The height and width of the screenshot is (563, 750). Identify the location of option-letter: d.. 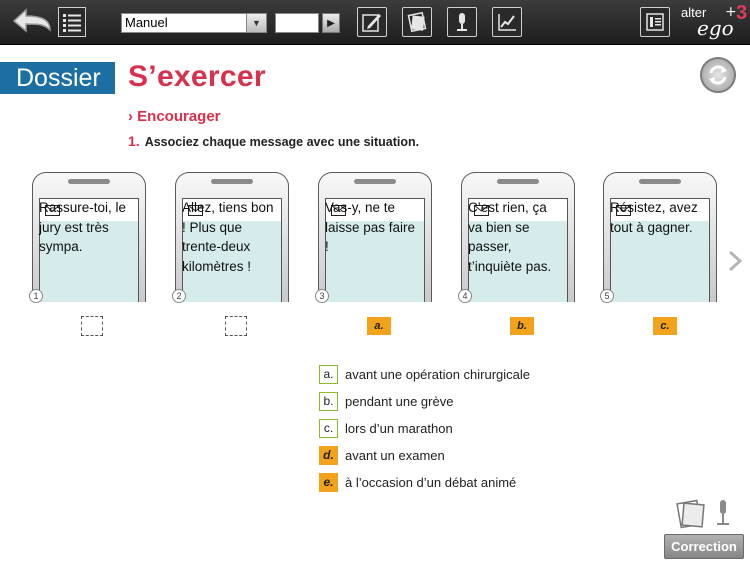
(328, 455).